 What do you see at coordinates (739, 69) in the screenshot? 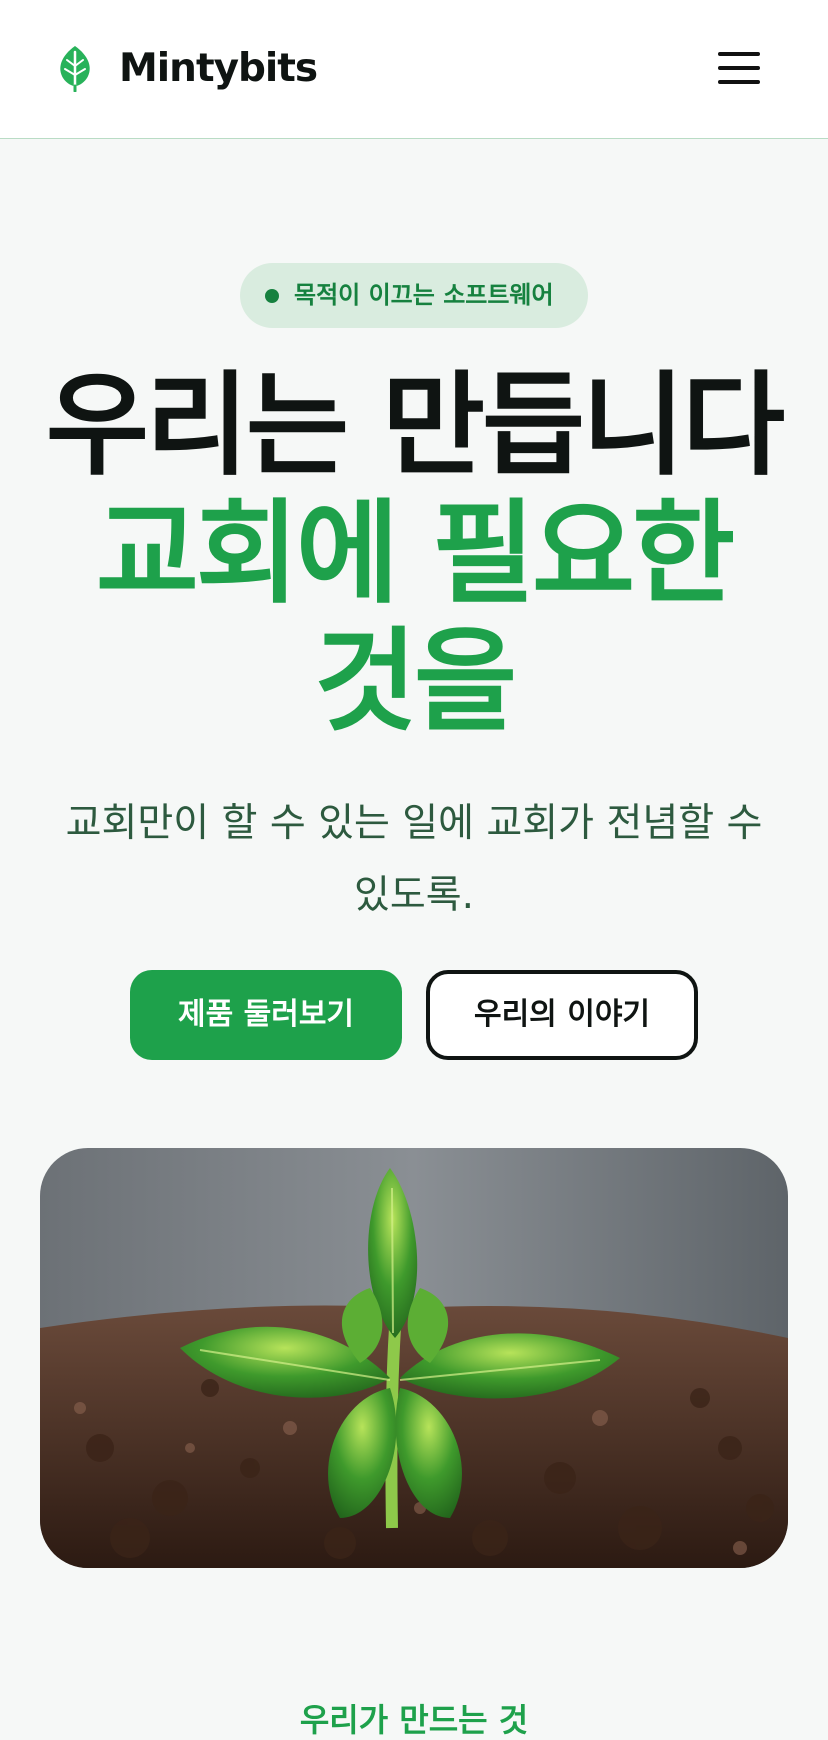
I see `hamburger-menu-icon` at bounding box center [739, 69].